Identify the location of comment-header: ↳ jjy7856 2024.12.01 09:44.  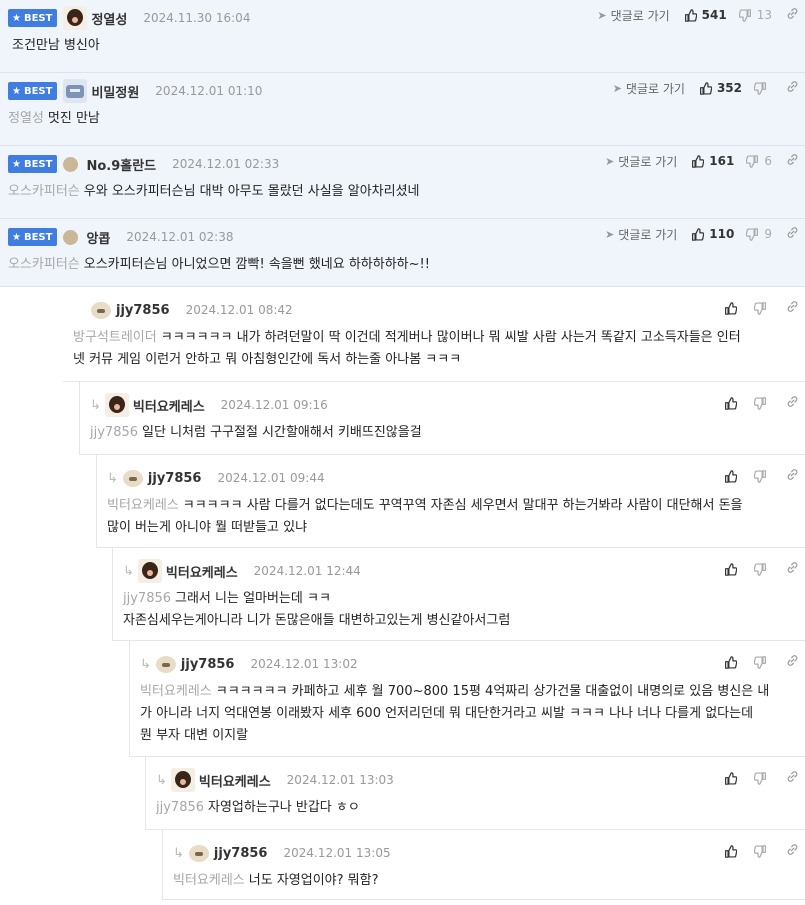
(216, 478).